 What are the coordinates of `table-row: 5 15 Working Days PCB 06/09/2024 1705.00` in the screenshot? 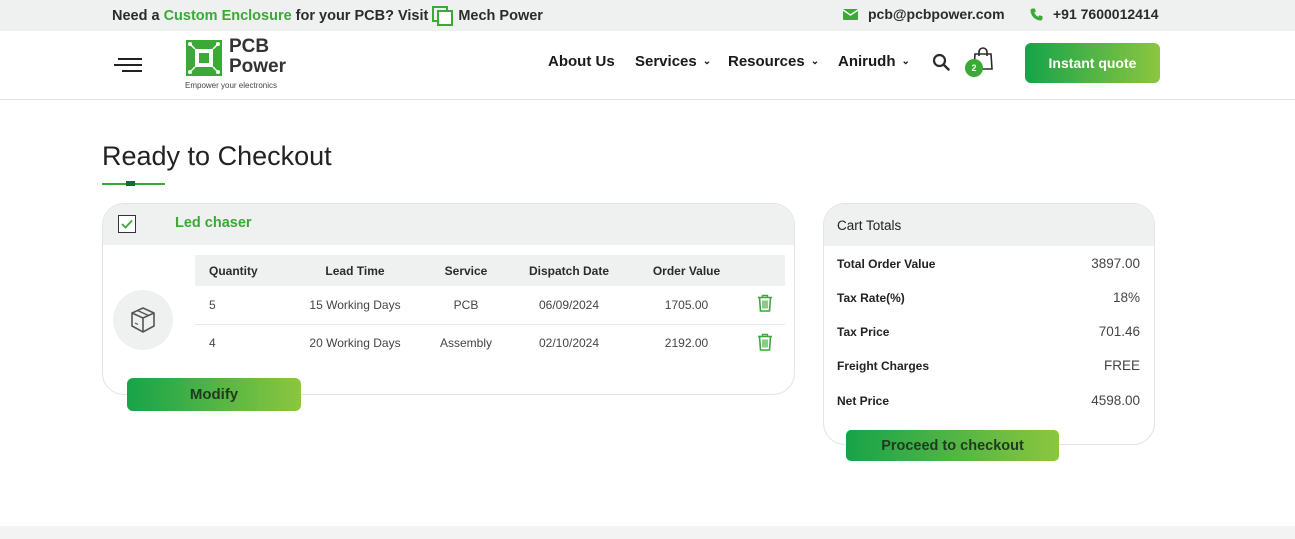 It's located at (490, 305).